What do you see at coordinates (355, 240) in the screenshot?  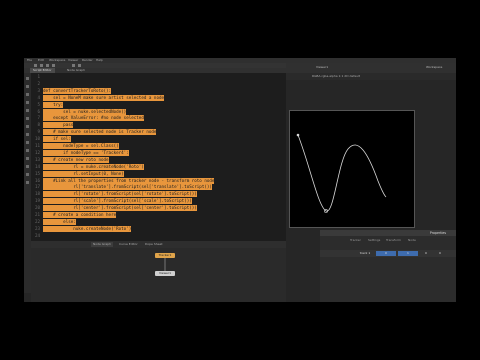 I see `tab-tracker: Tracker` at bounding box center [355, 240].